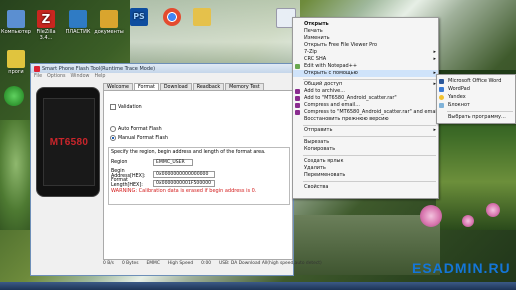  What do you see at coordinates (346, 119) in the screenshot?
I see `menu-item-label: Восстановить прежнюю версию` at bounding box center [346, 119].